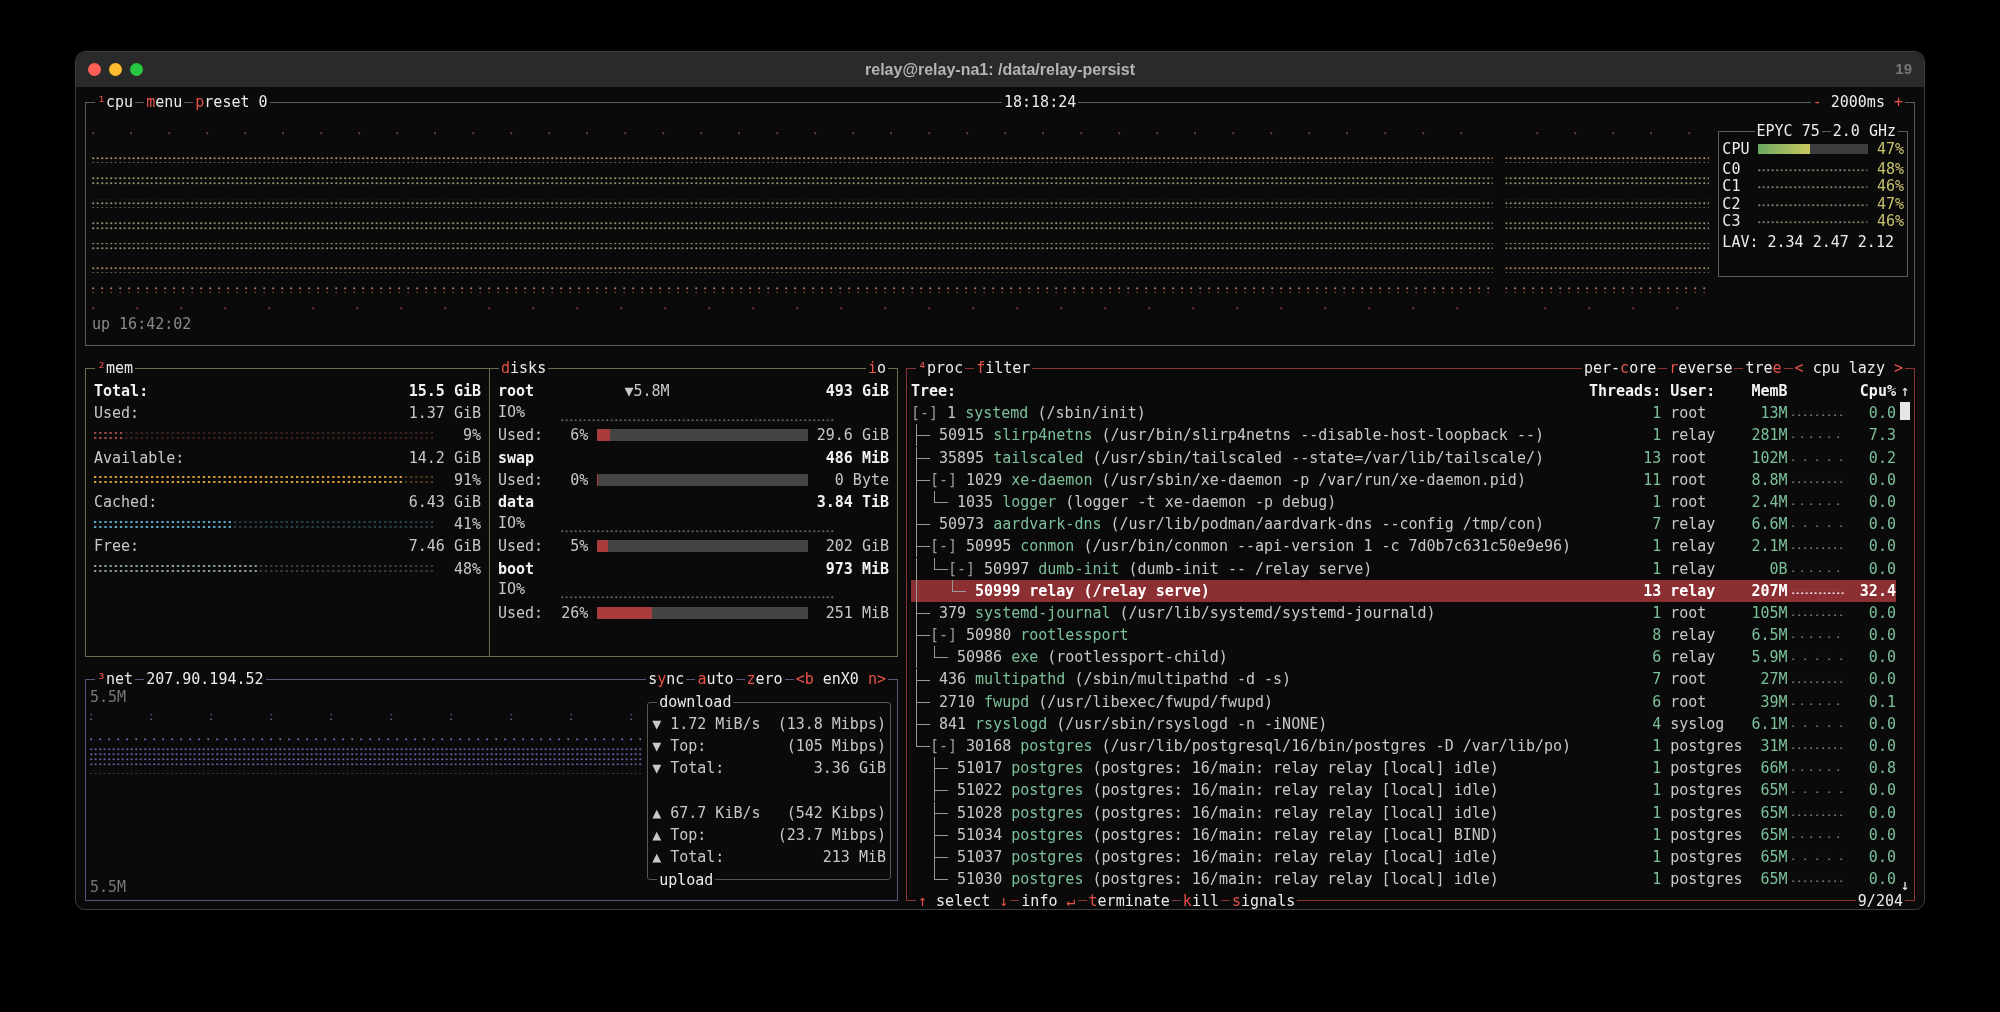  I want to click on process-row: 436 multipathd (/sbin/multipathd -d -s) 7 root 27M 0.0, so click(1403, 679).